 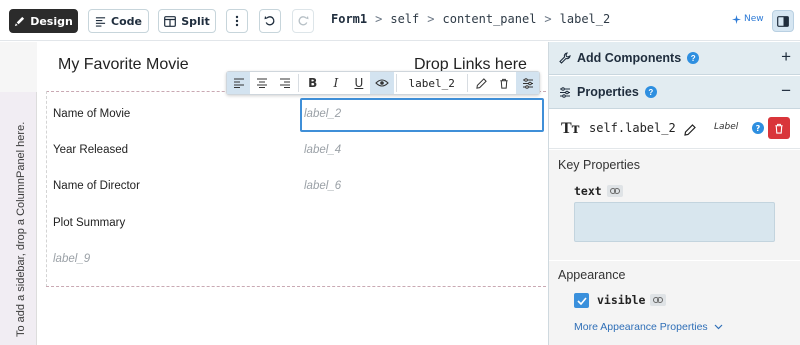 What do you see at coordinates (322, 114) in the screenshot?
I see `label-2-placeholder: label_2` at bounding box center [322, 114].